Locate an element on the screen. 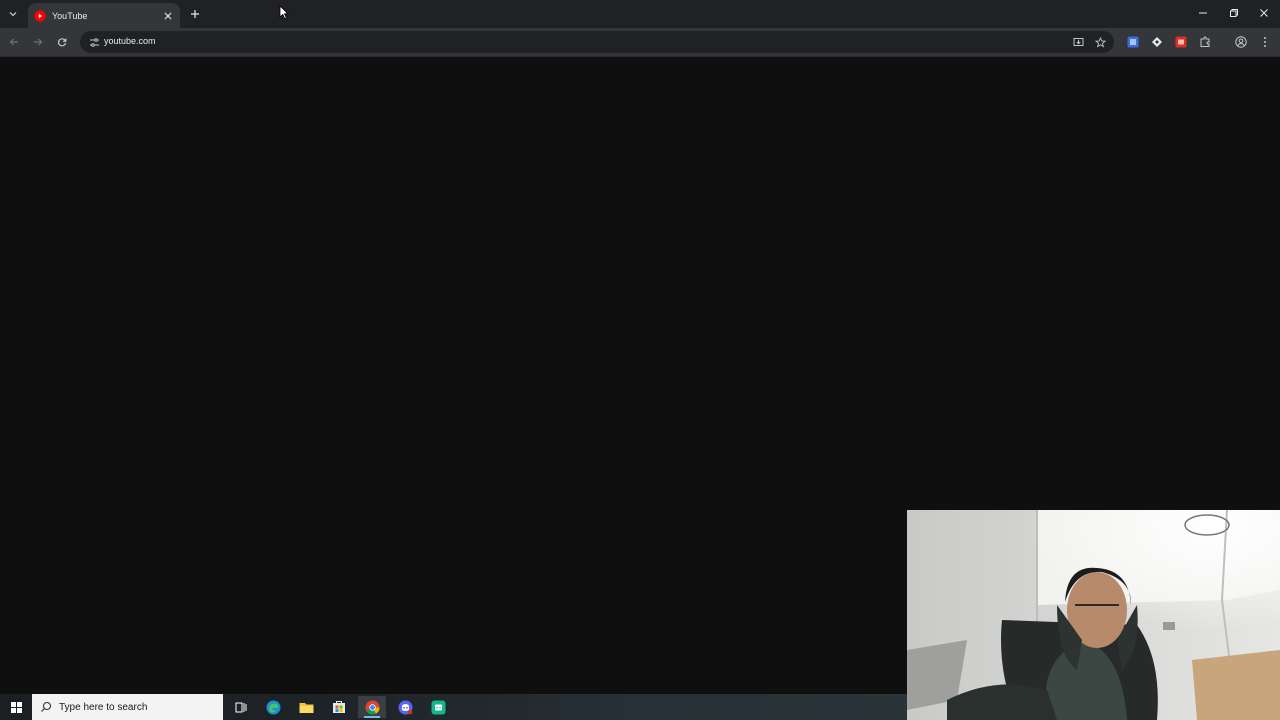 This screenshot has height=720, width=1280. reload-icon is located at coordinates (62, 42).